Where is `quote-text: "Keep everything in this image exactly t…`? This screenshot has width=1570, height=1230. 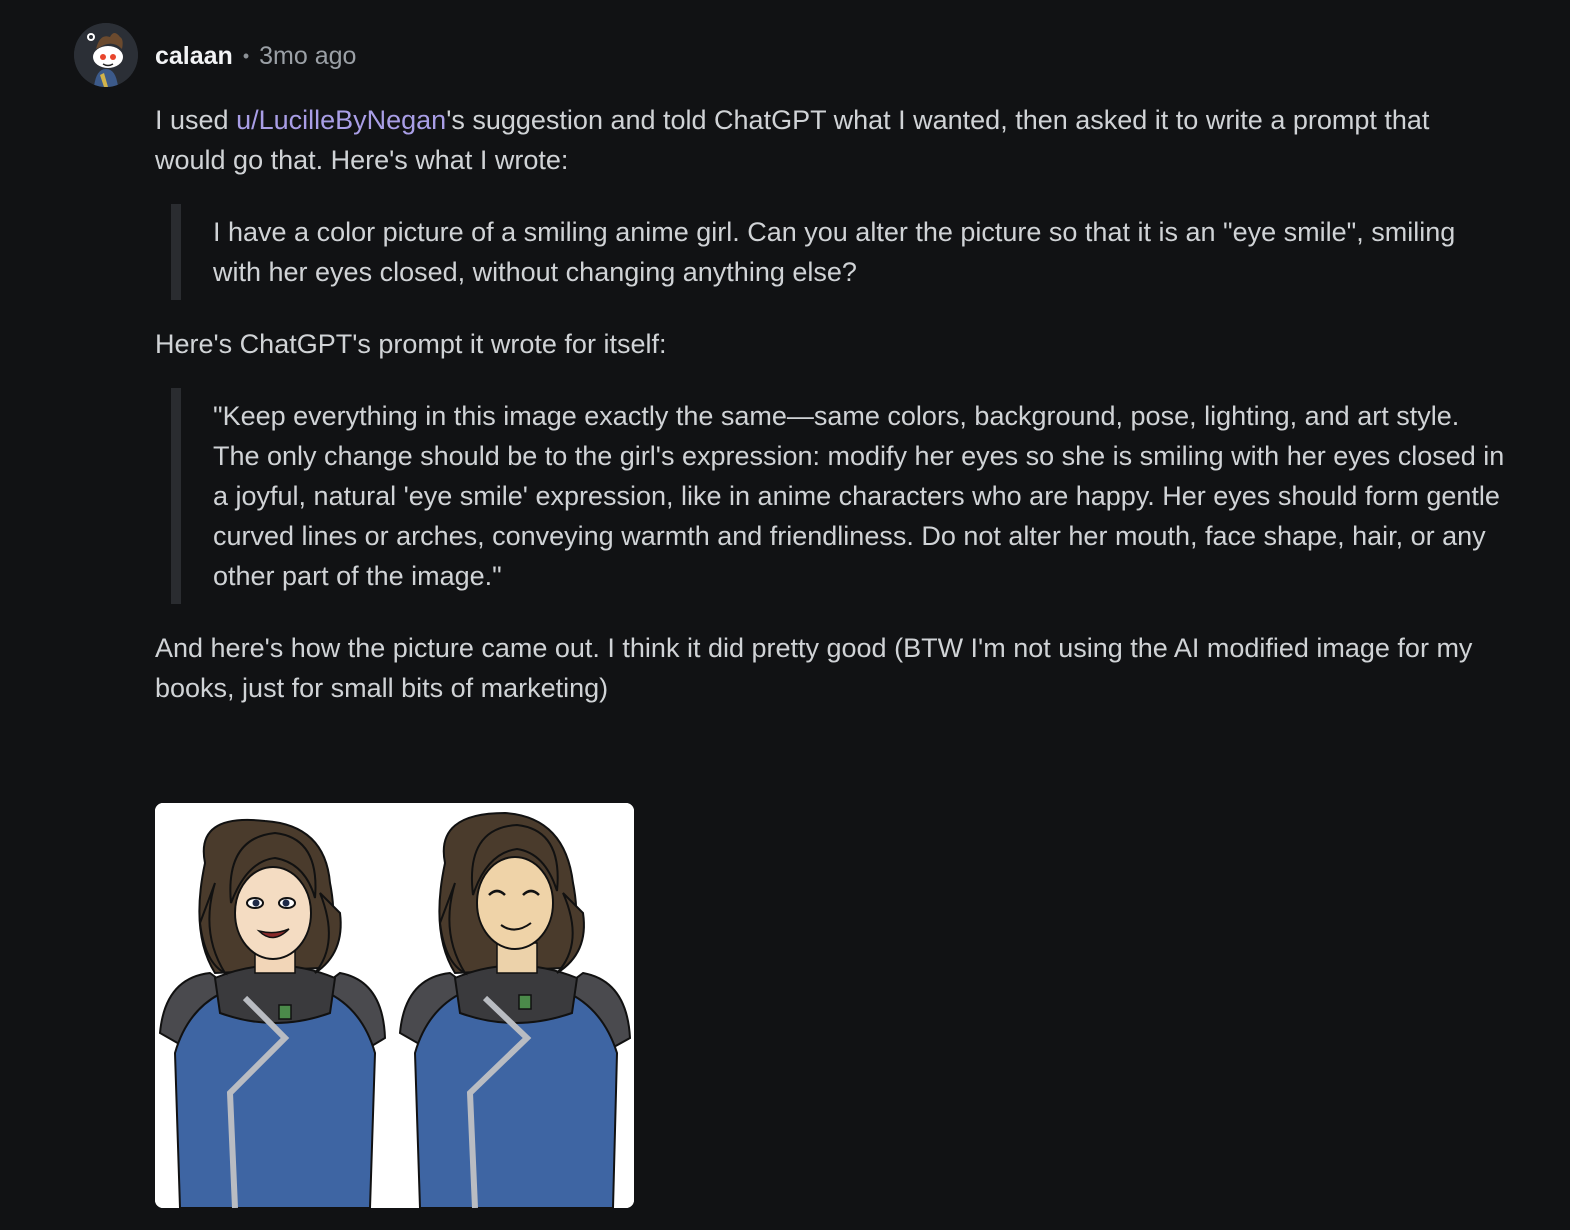 quote-text: "Keep everything in this image exactly t… is located at coordinates (859, 496).